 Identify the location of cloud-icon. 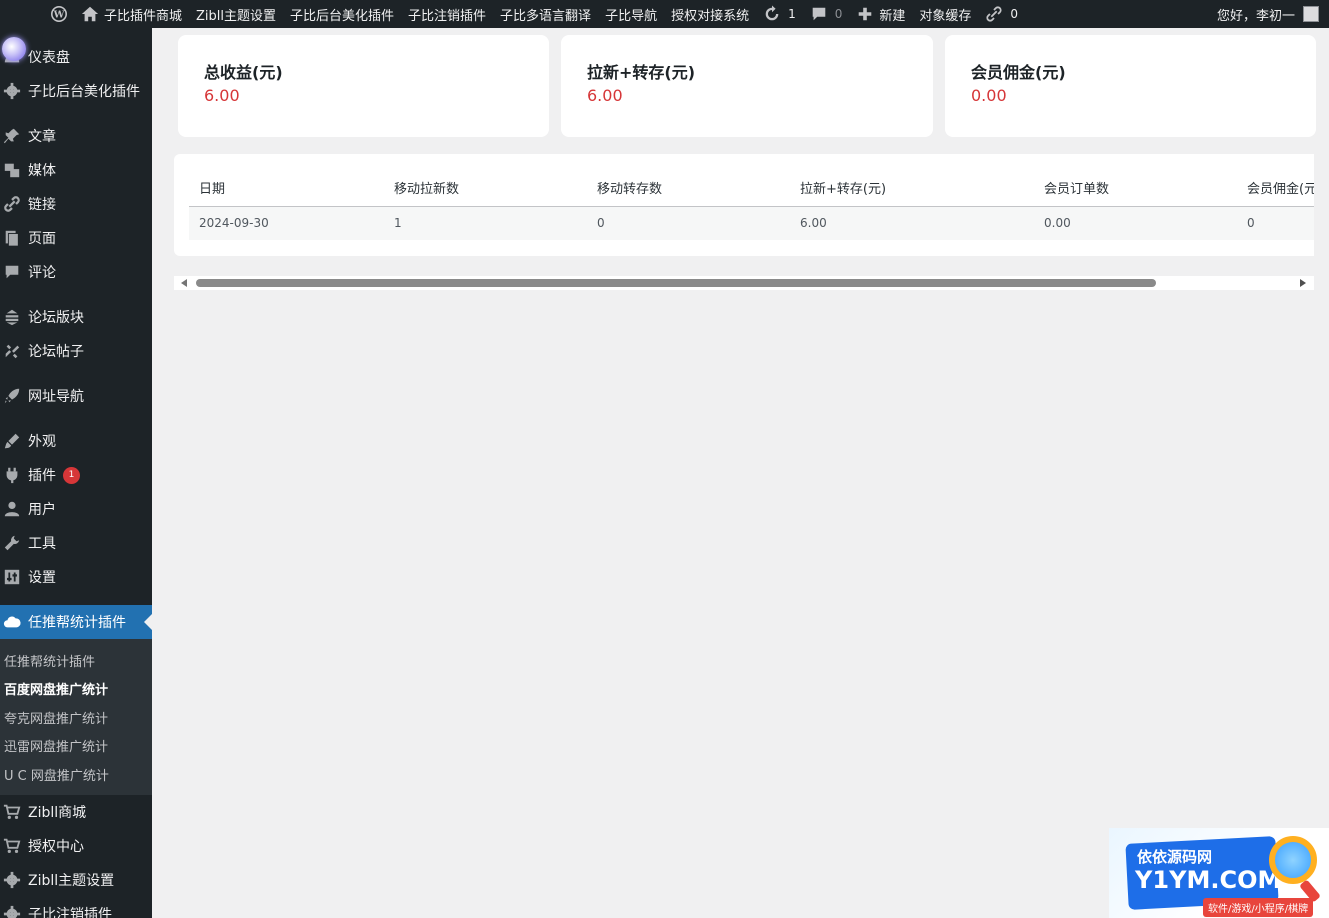
(12, 622).